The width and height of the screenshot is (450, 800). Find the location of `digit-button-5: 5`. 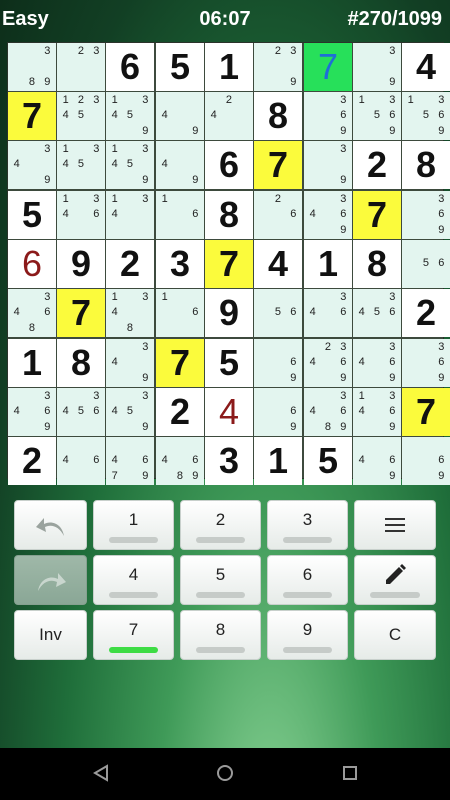

digit-button-5: 5 is located at coordinates (220, 580).